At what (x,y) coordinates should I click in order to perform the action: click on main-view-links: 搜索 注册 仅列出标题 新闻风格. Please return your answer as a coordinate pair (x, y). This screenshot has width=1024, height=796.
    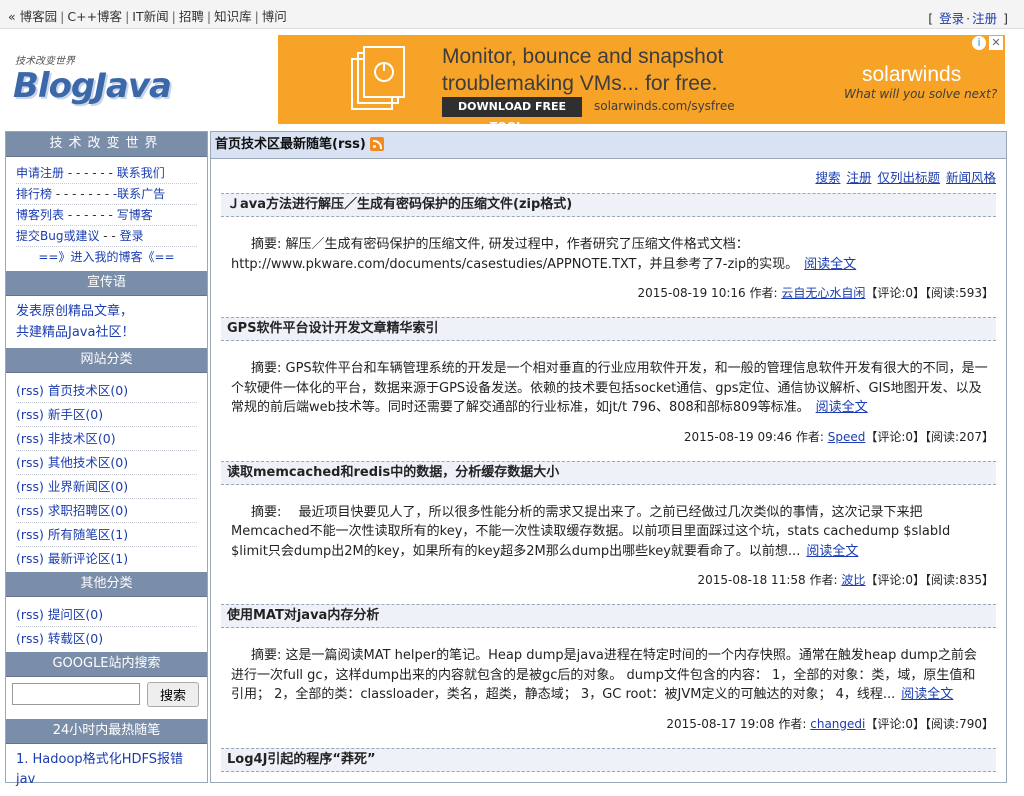
    Looking at the image, I should click on (608, 172).